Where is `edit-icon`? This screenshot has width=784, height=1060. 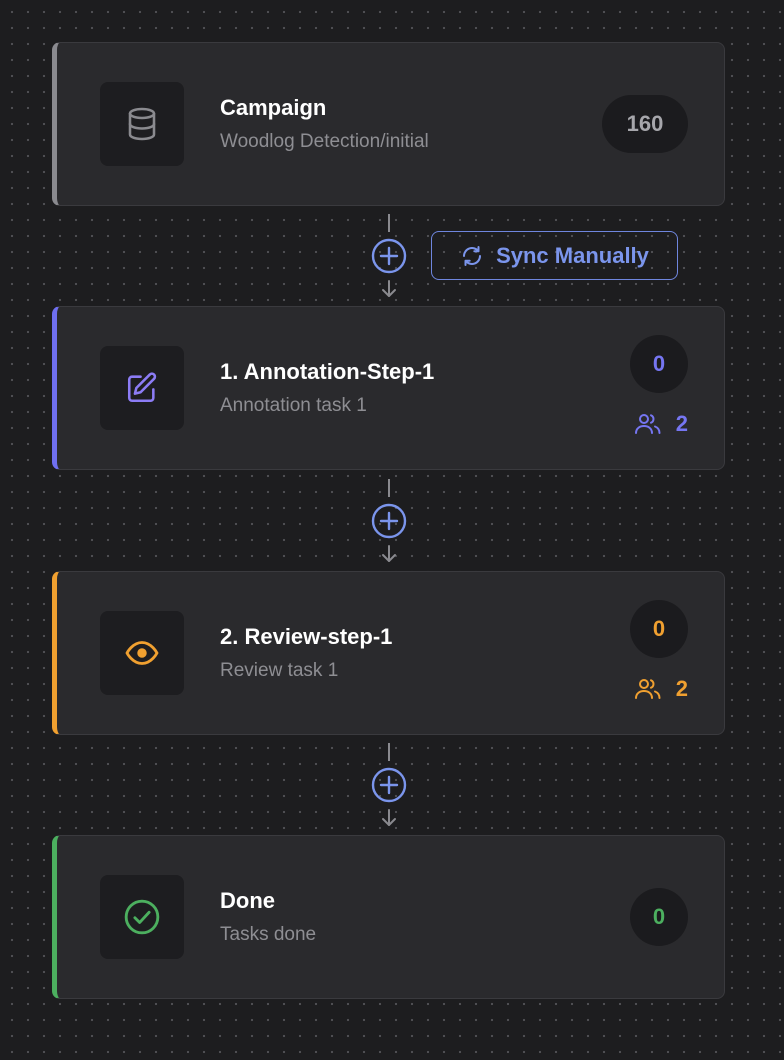
edit-icon is located at coordinates (142, 387).